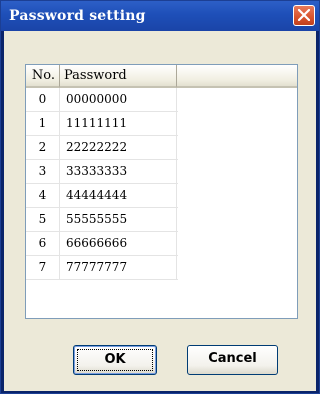  What do you see at coordinates (43, 76) in the screenshot?
I see `column-header-no: No.` at bounding box center [43, 76].